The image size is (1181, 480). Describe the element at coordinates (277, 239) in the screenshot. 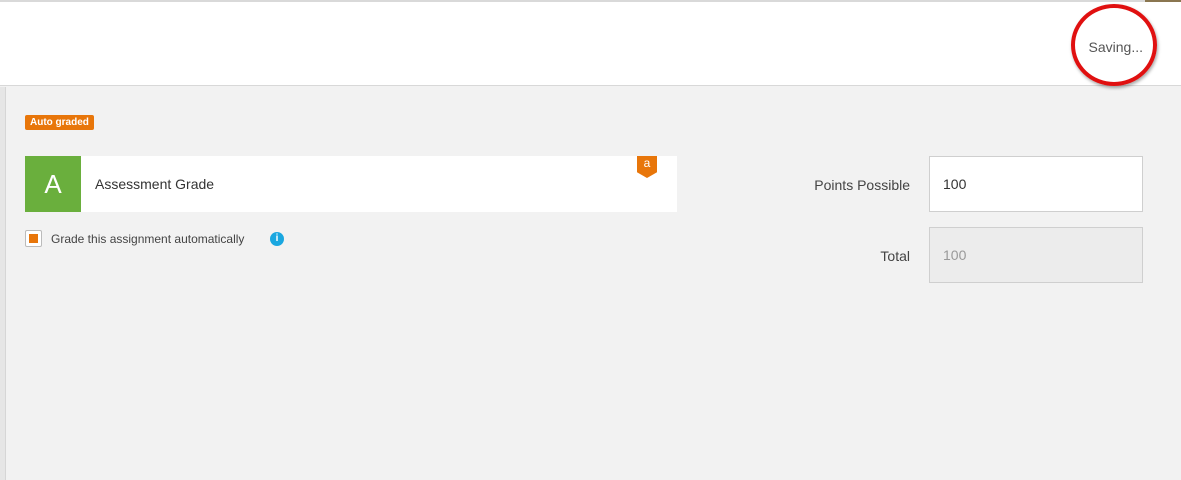

I see `info-icon: i` at that location.